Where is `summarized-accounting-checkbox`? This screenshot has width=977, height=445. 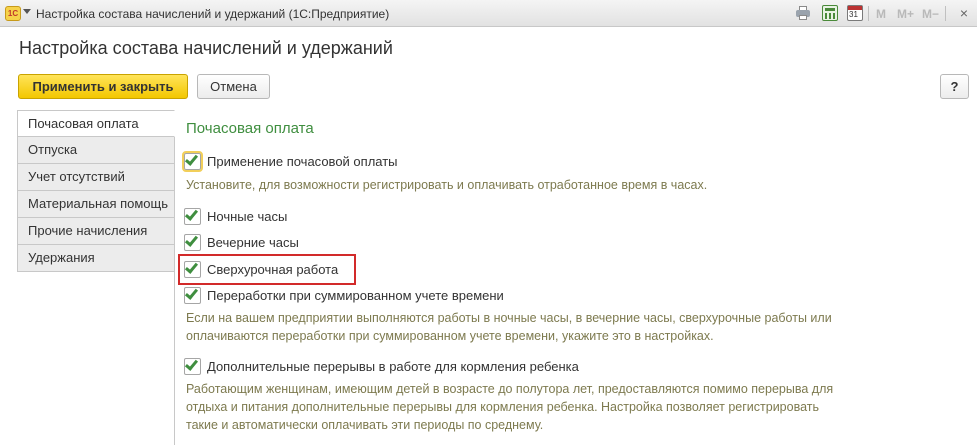
summarized-accounting-checkbox is located at coordinates (192, 295).